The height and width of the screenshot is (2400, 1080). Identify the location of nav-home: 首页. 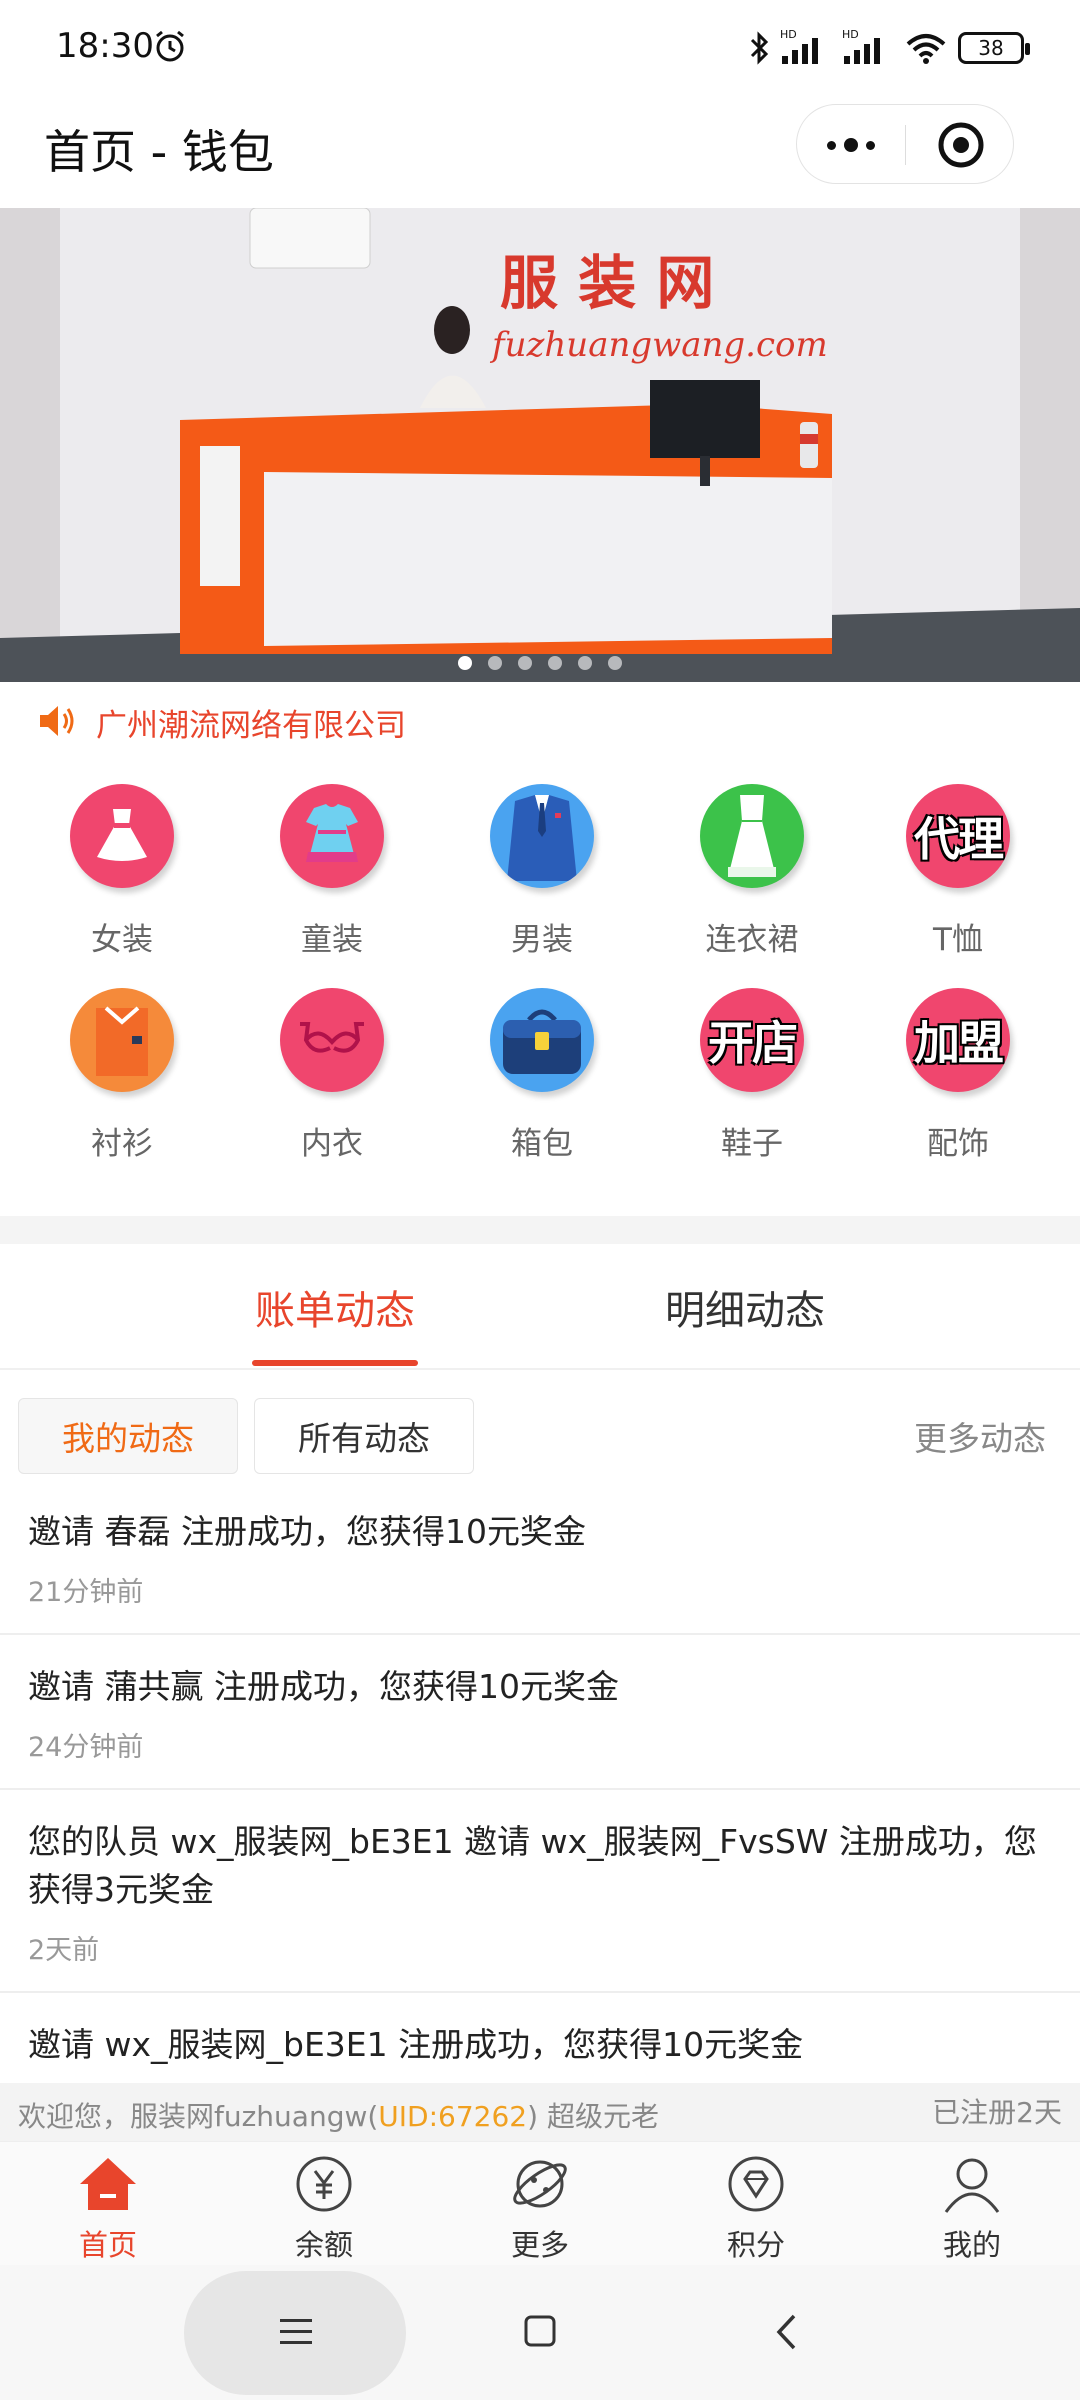
(108, 2204).